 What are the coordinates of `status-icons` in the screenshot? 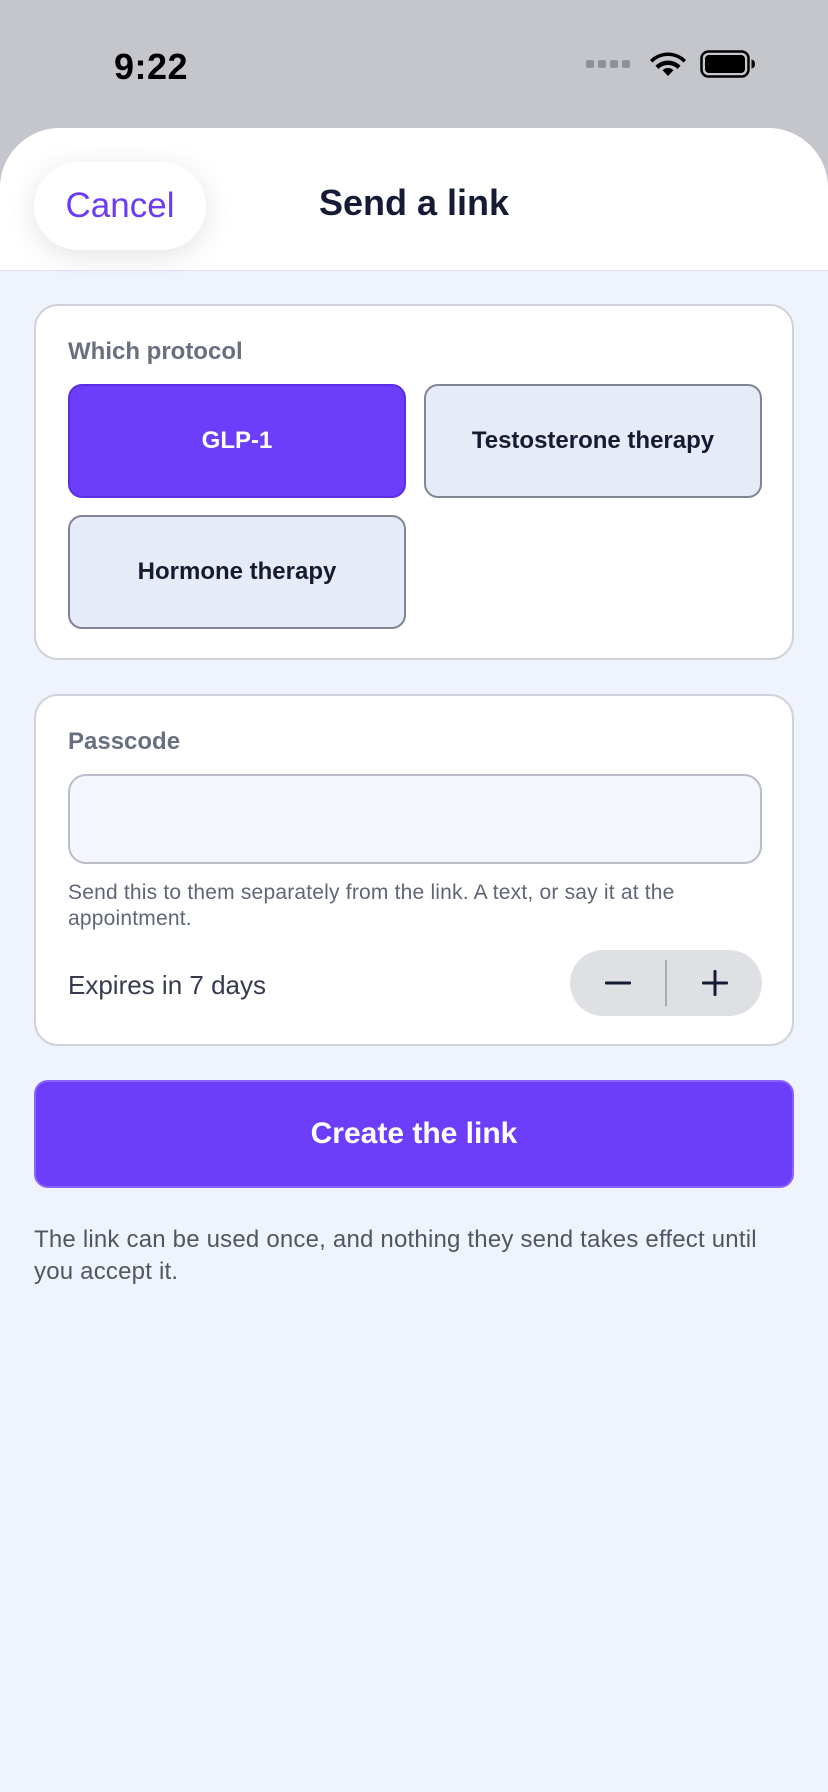 It's located at (671, 64).